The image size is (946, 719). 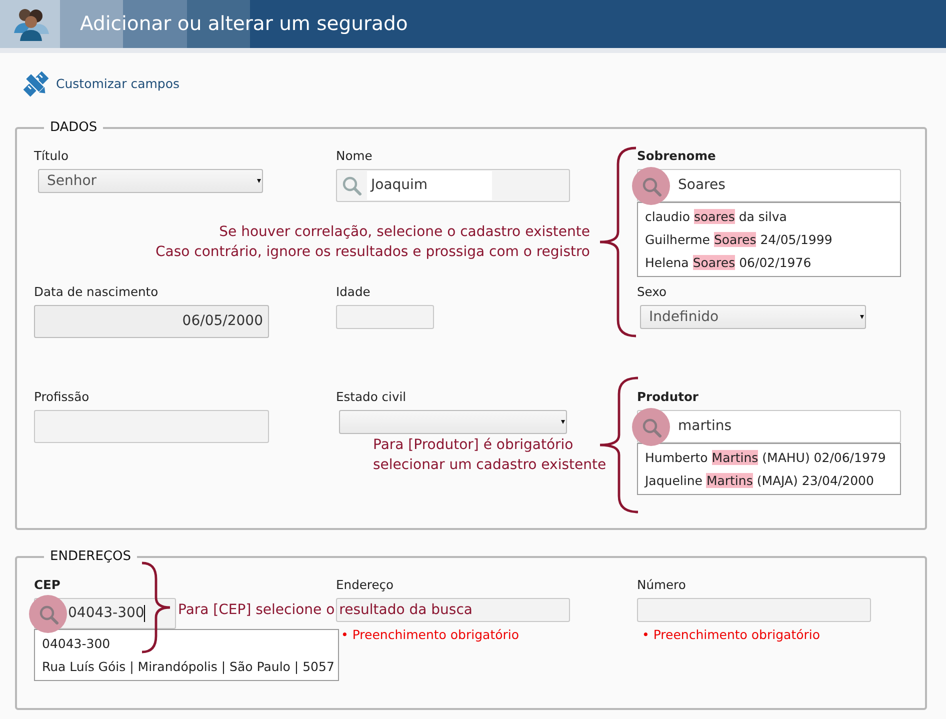 I want to click on select-field: Indefinido, so click(x=753, y=317).